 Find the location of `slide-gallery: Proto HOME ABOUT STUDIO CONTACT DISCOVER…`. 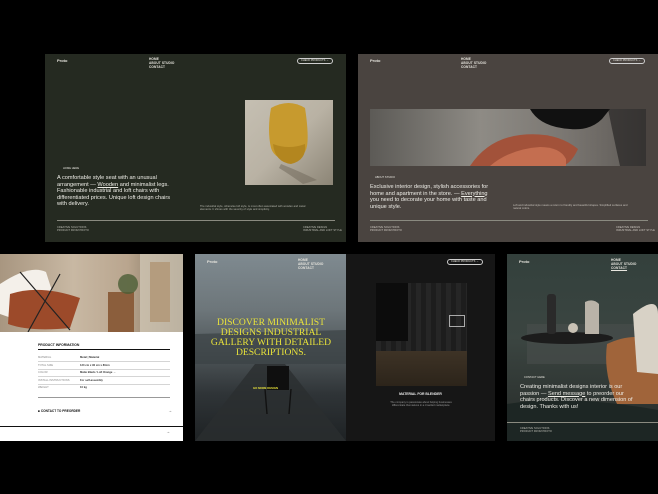

slide-gallery: Proto HOME ABOUT STUDIO CONTACT DISCOVER… is located at coordinates (270, 347).